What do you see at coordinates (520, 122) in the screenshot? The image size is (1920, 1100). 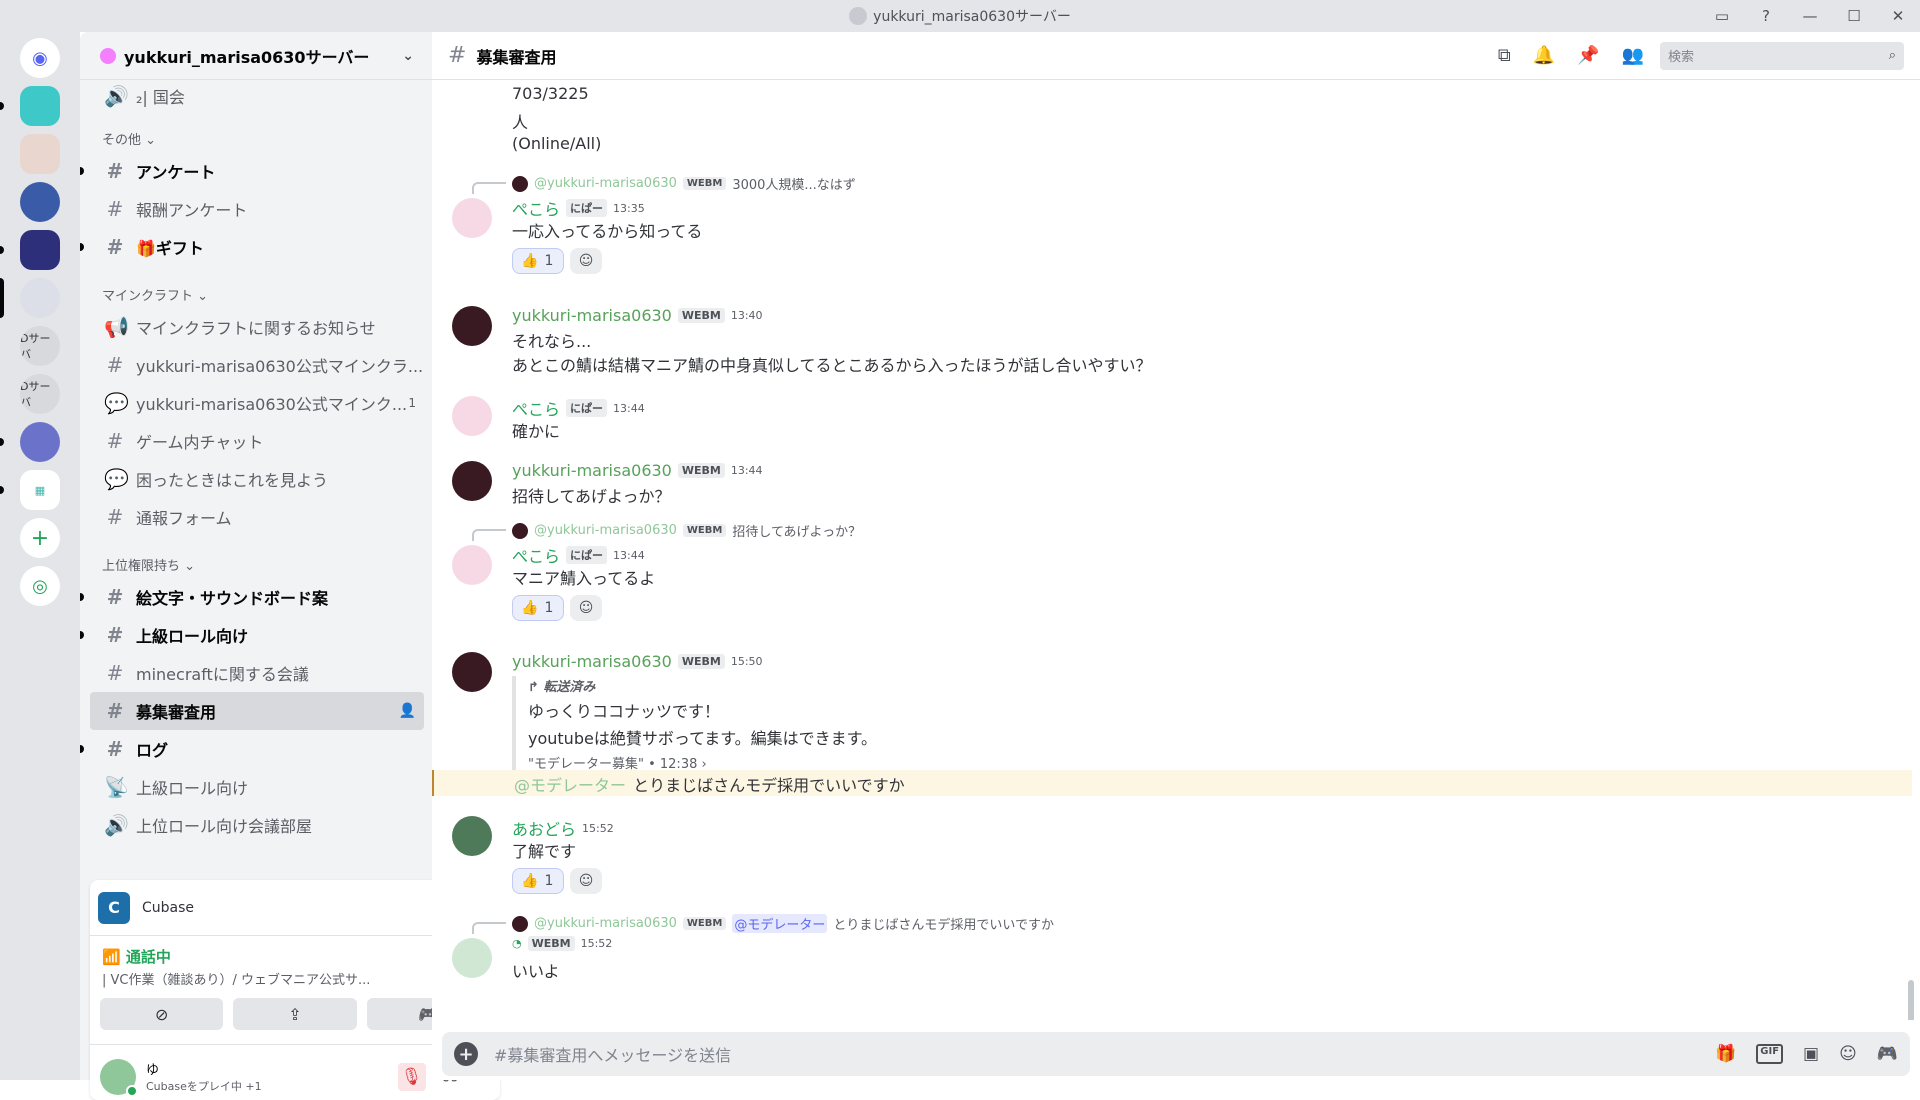 I see `message-line: 人` at bounding box center [520, 122].